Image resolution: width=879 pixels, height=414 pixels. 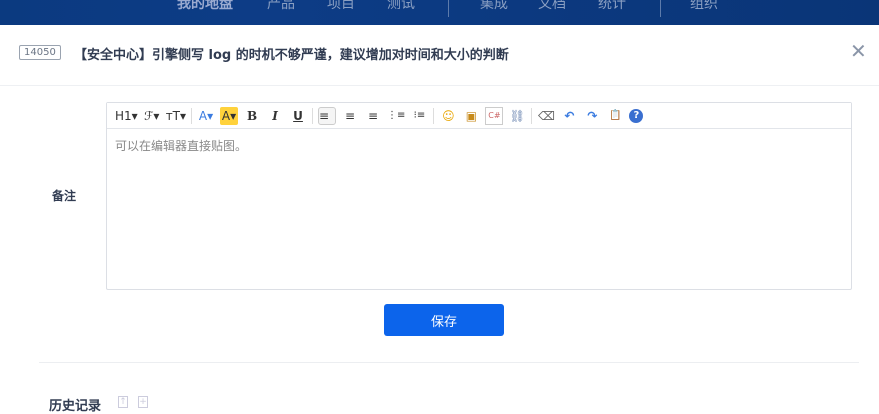 I want to click on align-center-icon: ≡, so click(x=350, y=116).